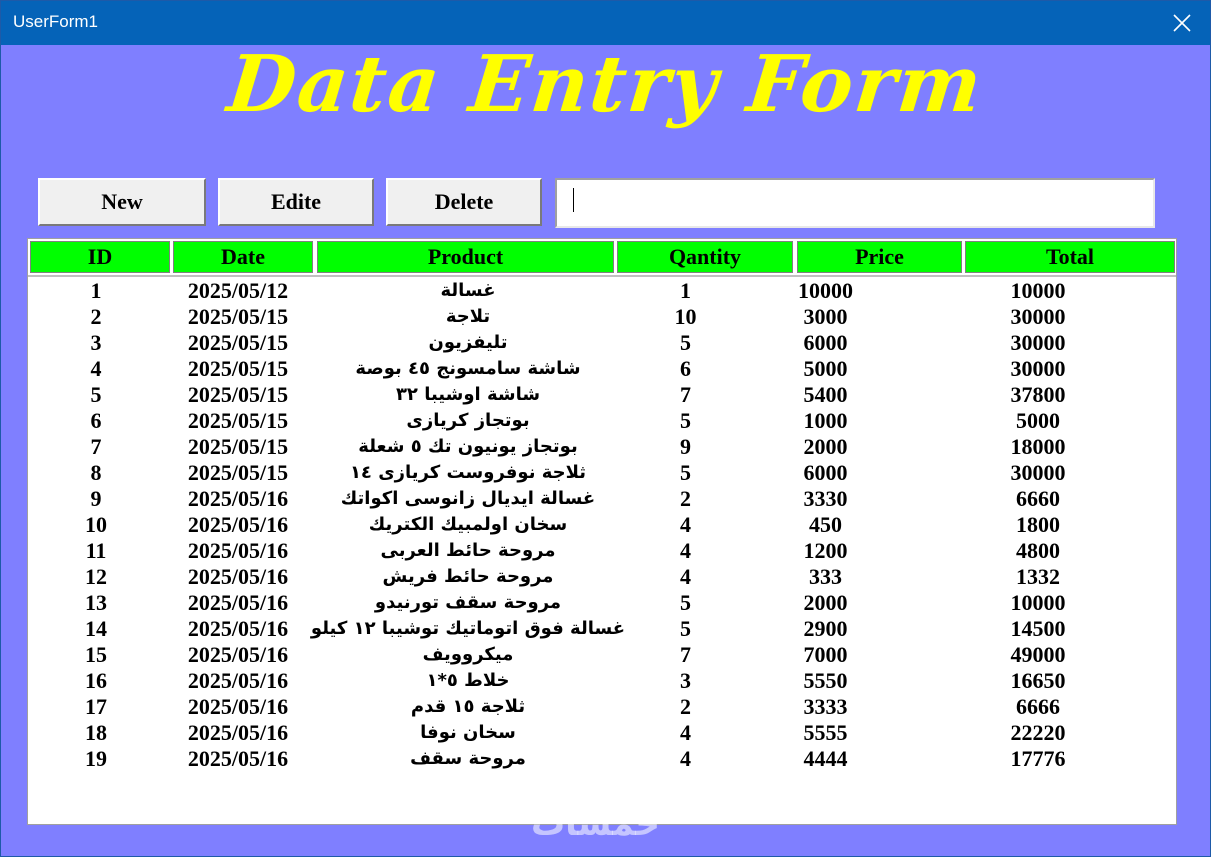 This screenshot has height=857, width=1211. What do you see at coordinates (468, 524) in the screenshot?
I see `cell-product: سخان اولمبيك الكتريك` at bounding box center [468, 524].